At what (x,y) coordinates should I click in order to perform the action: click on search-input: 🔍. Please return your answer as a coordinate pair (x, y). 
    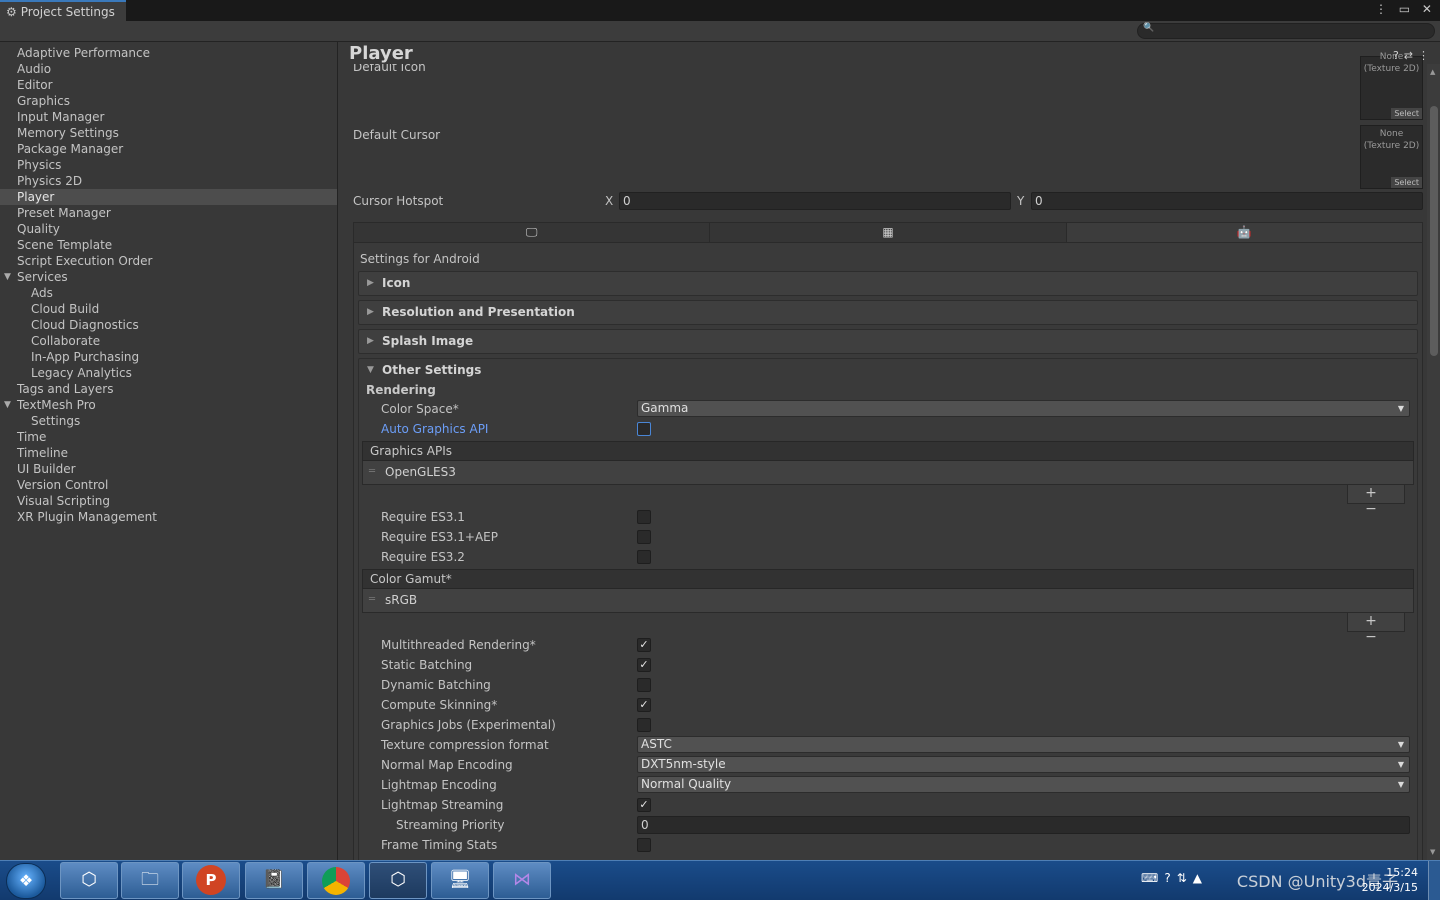
    Looking at the image, I should click on (1286, 31).